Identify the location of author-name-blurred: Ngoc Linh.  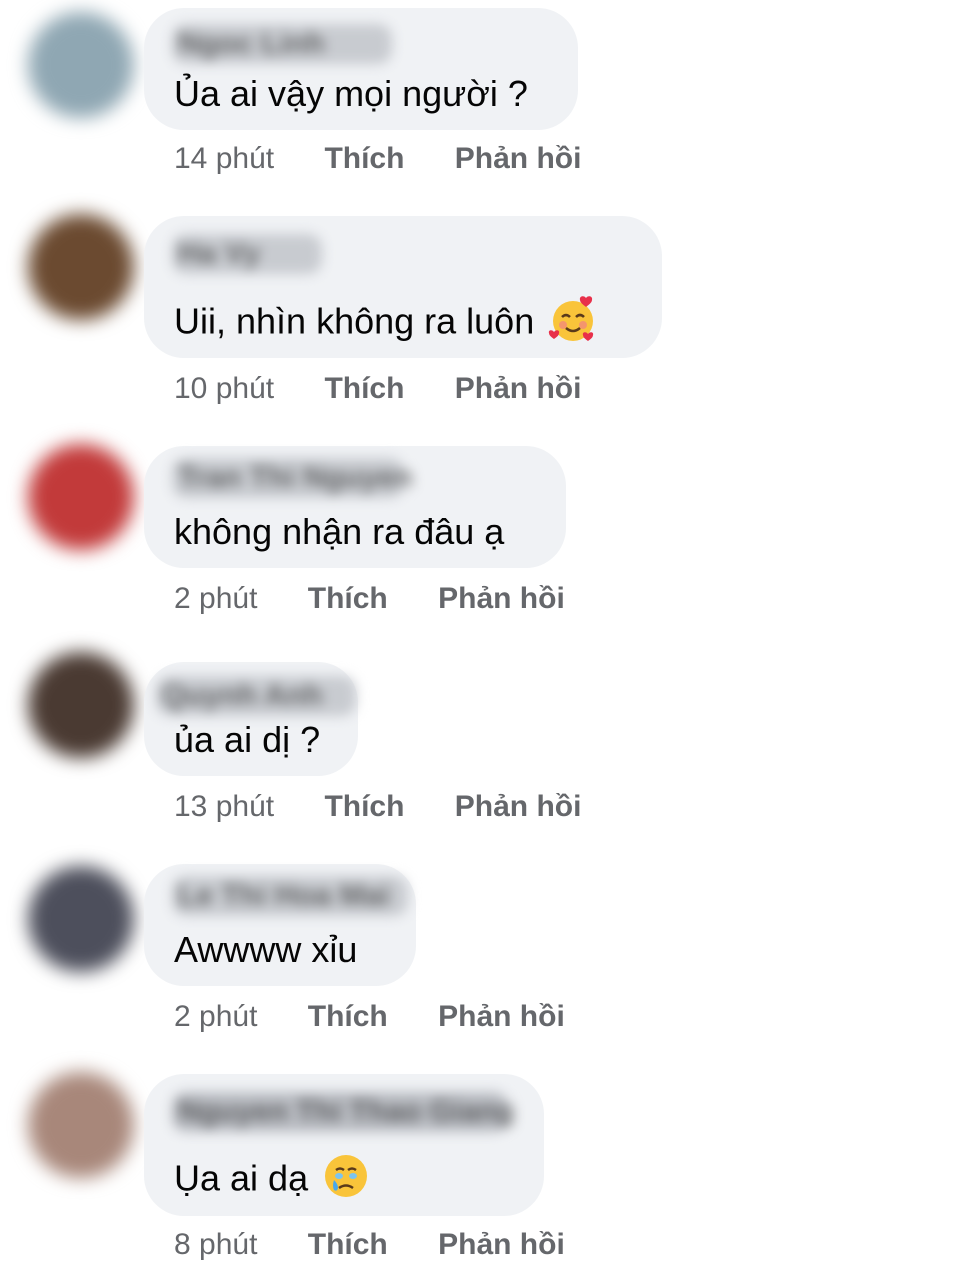
(282, 44).